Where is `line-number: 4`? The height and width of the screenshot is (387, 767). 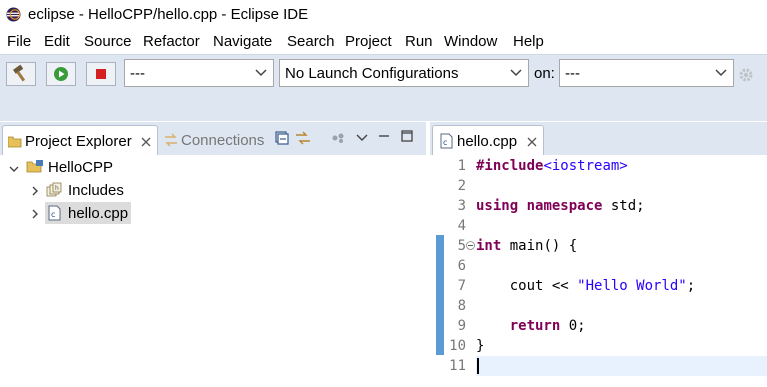 line-number: 4 is located at coordinates (461, 226).